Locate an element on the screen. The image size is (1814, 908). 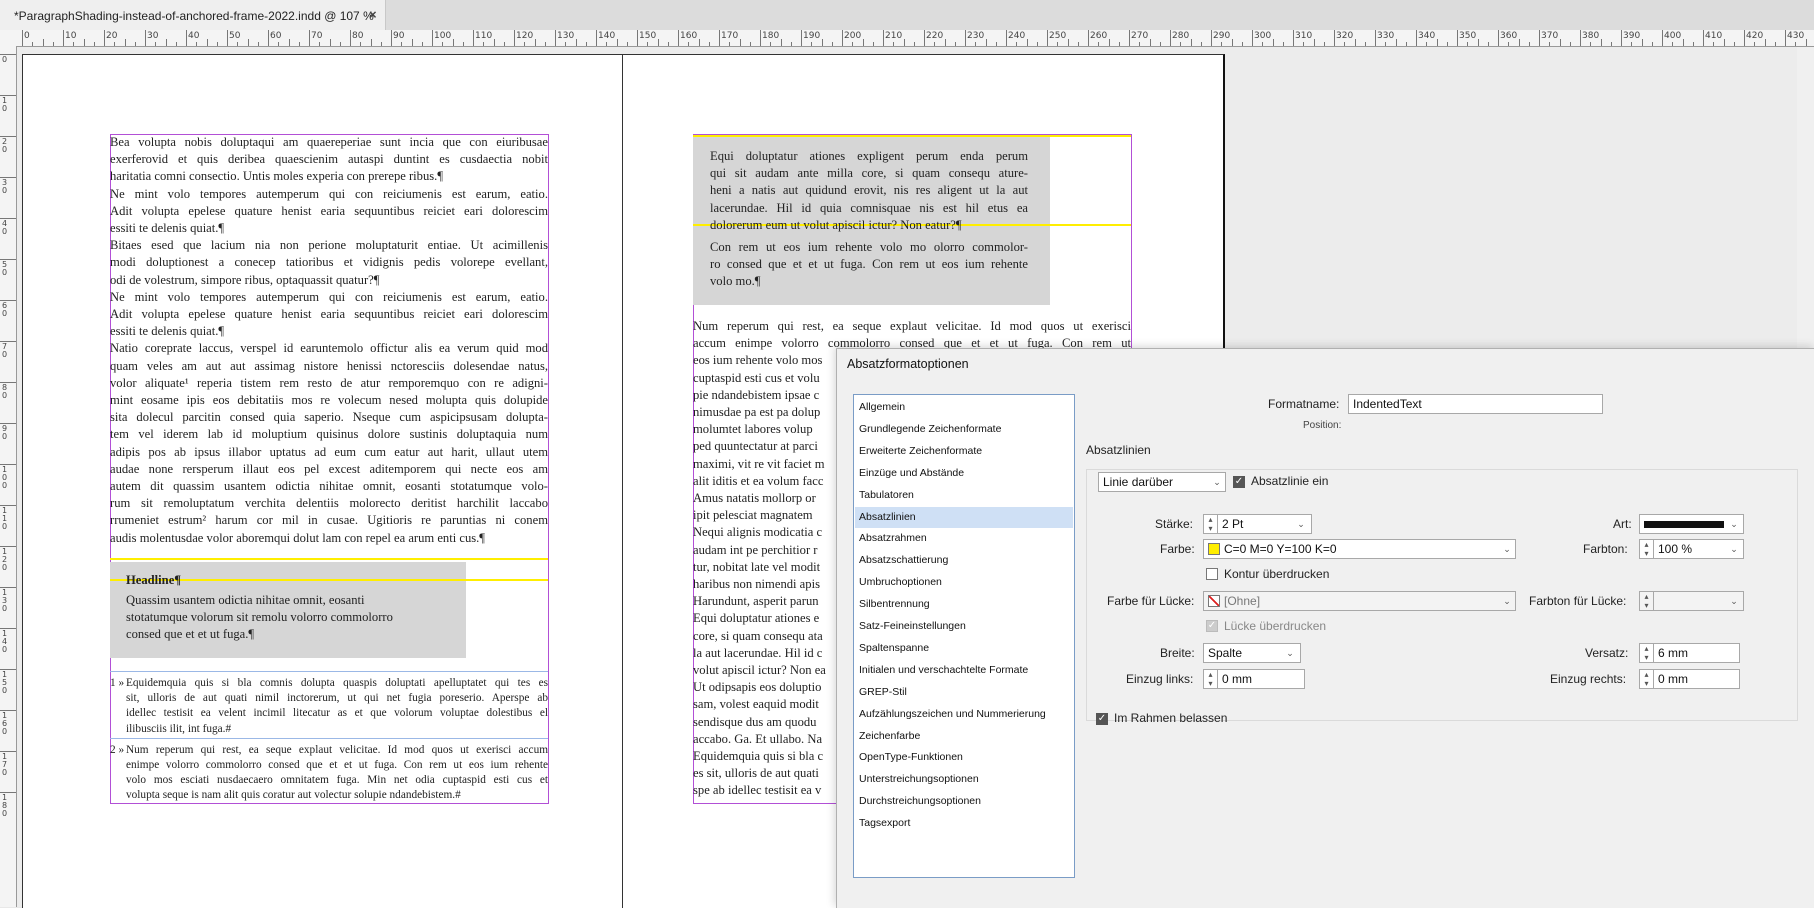
category-item: Umbruchoptionen is located at coordinates (964, 582).